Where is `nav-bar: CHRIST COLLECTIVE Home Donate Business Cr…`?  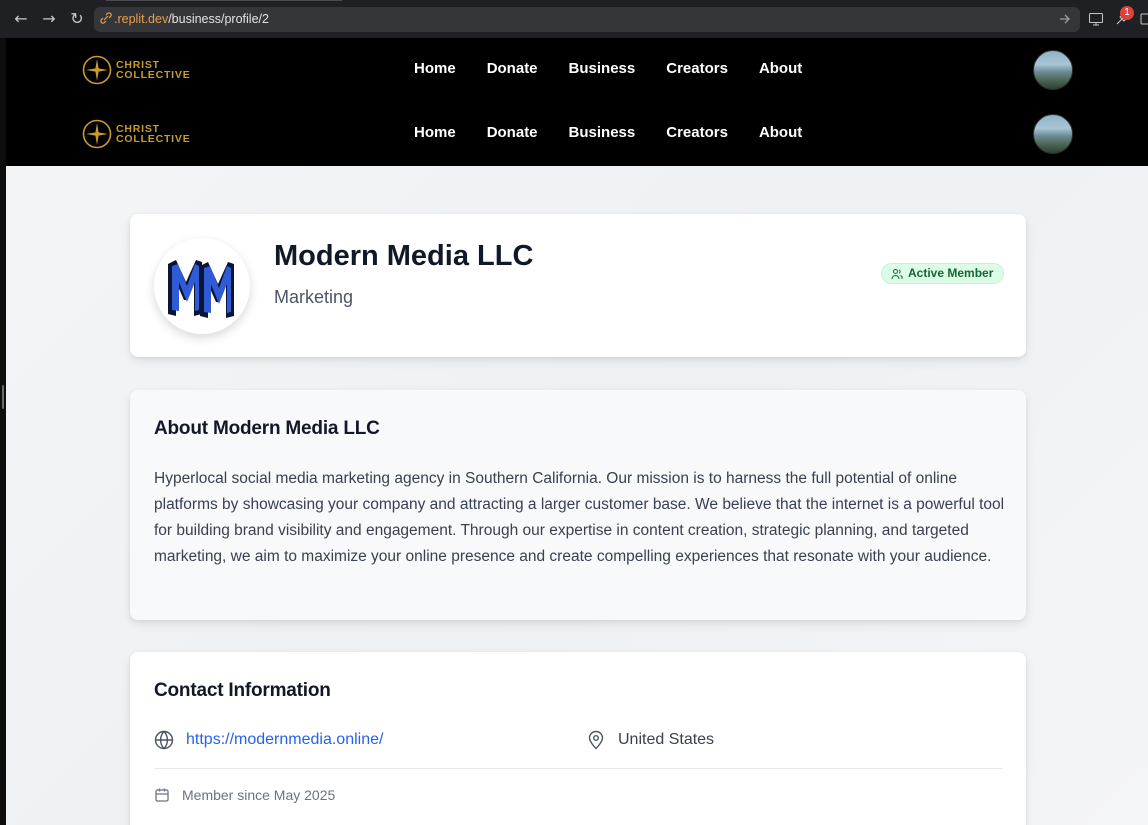 nav-bar: CHRIST COLLECTIVE Home Donate Business Cr… is located at coordinates (577, 70).